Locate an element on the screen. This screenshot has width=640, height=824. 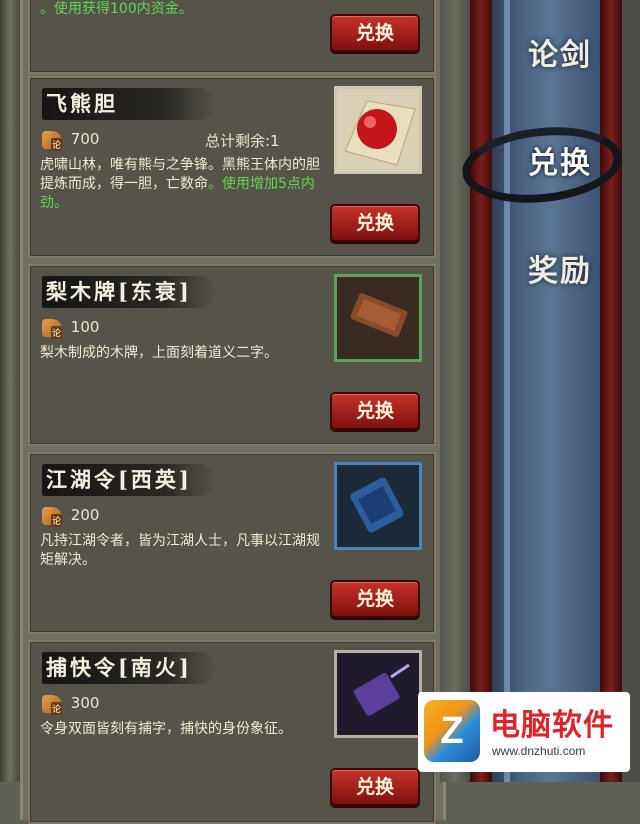
item-lore: 梨木制成的木牌，上面刻着道义二字。 is located at coordinates (159, 353).